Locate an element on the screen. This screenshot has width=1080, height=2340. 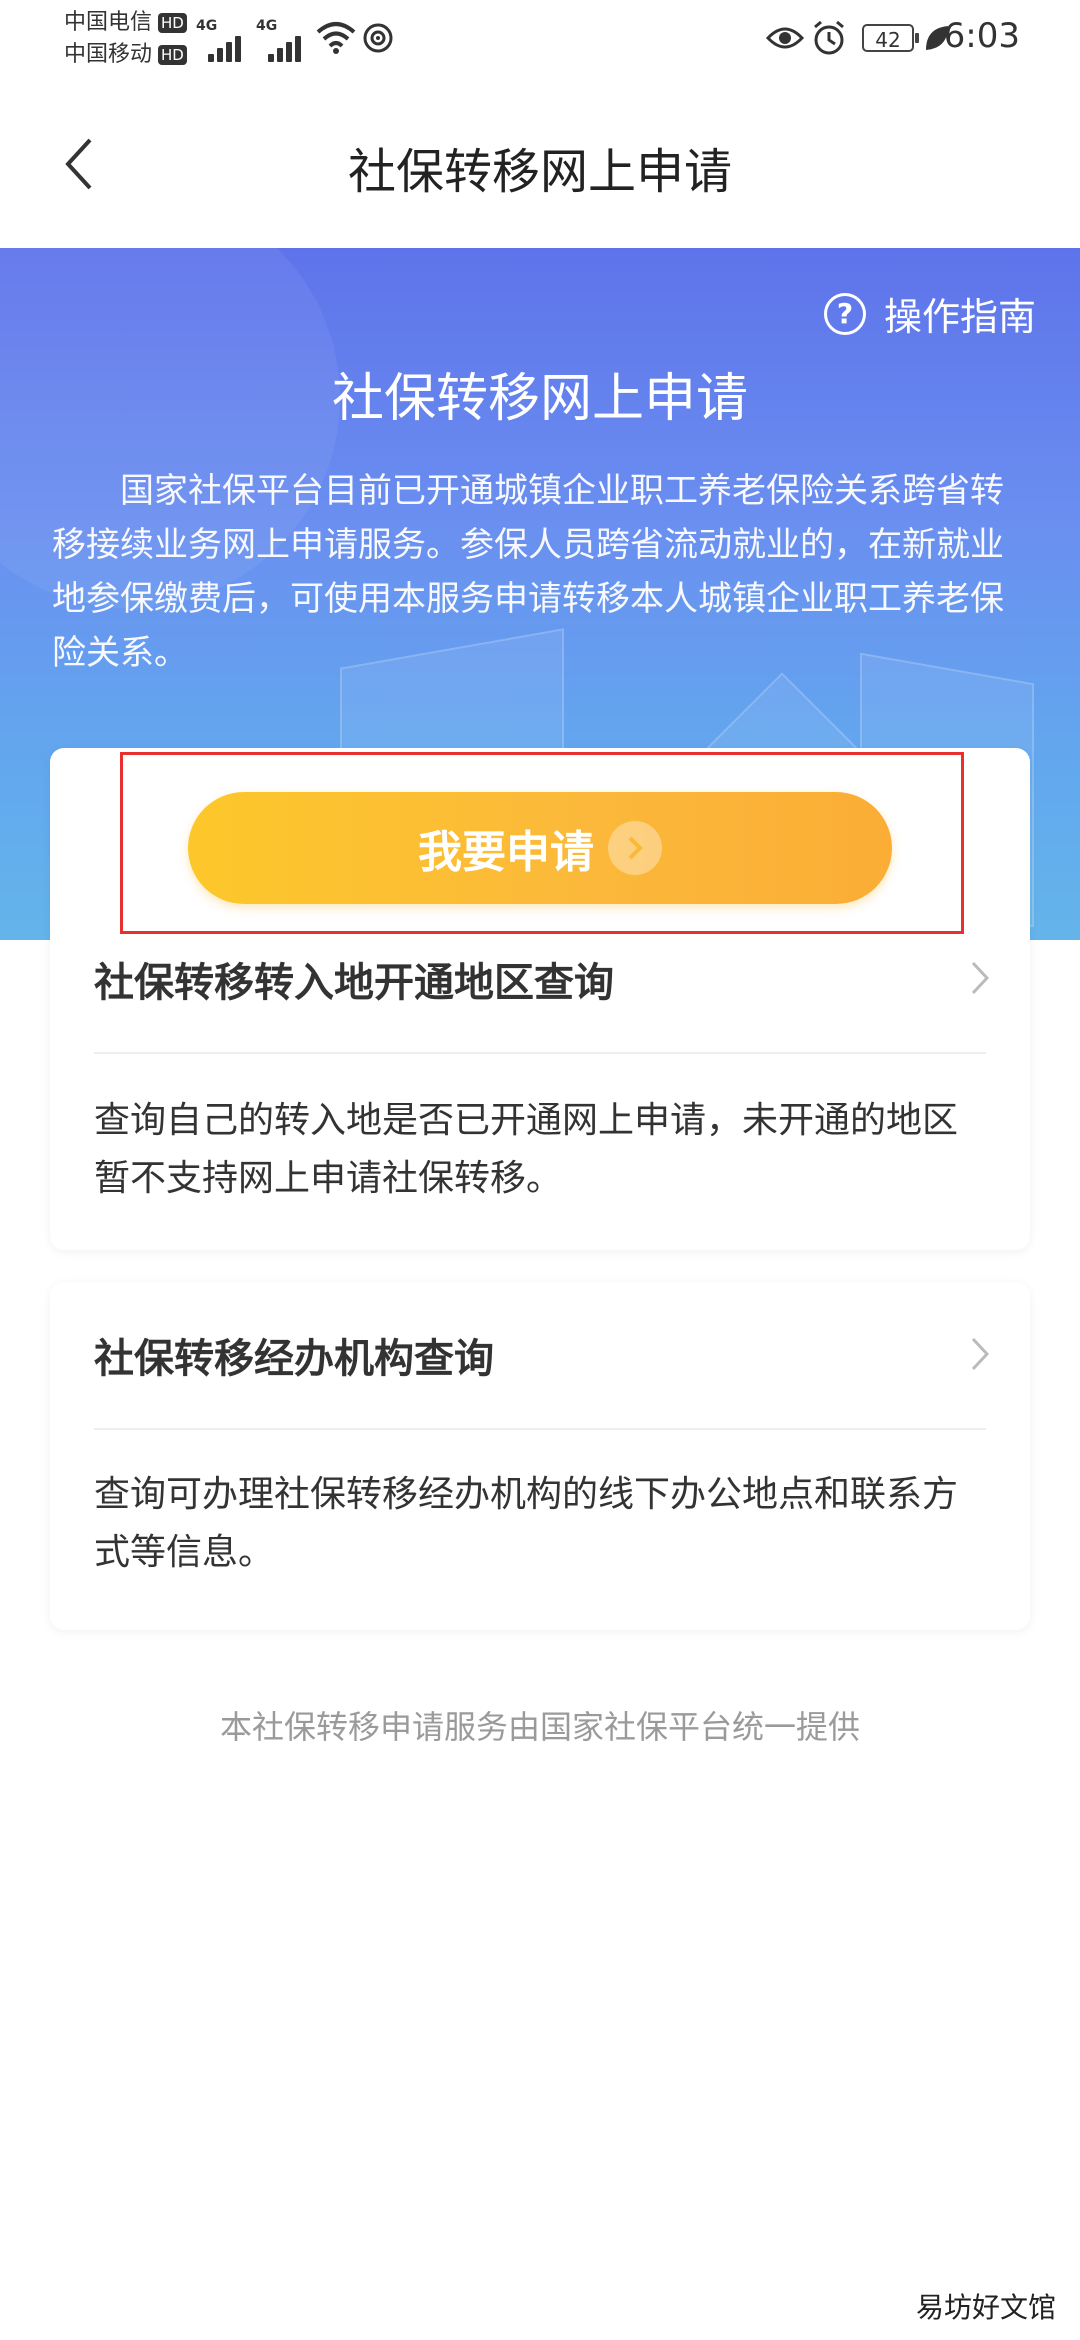
footer-note: 本社保转移申请服务由国家社保平台统一提供 is located at coordinates (539, 1727).